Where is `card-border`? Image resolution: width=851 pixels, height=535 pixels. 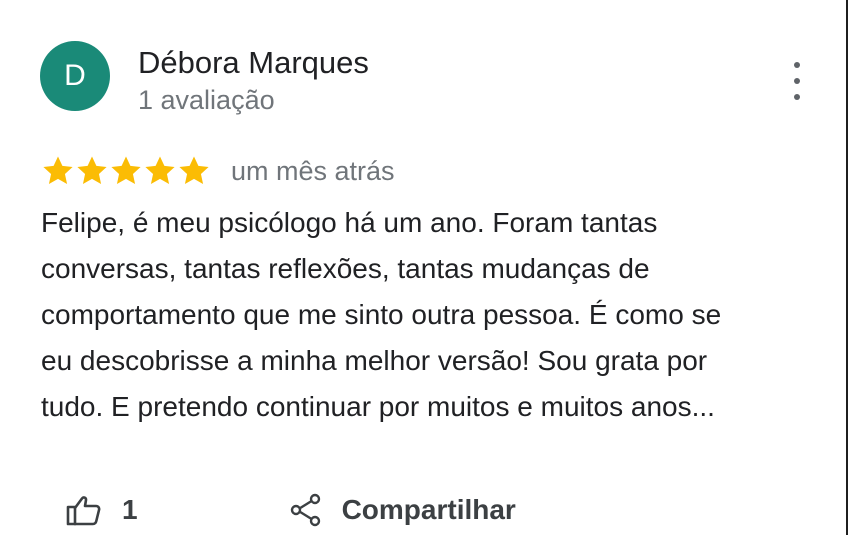 card-border is located at coordinates (847, 267).